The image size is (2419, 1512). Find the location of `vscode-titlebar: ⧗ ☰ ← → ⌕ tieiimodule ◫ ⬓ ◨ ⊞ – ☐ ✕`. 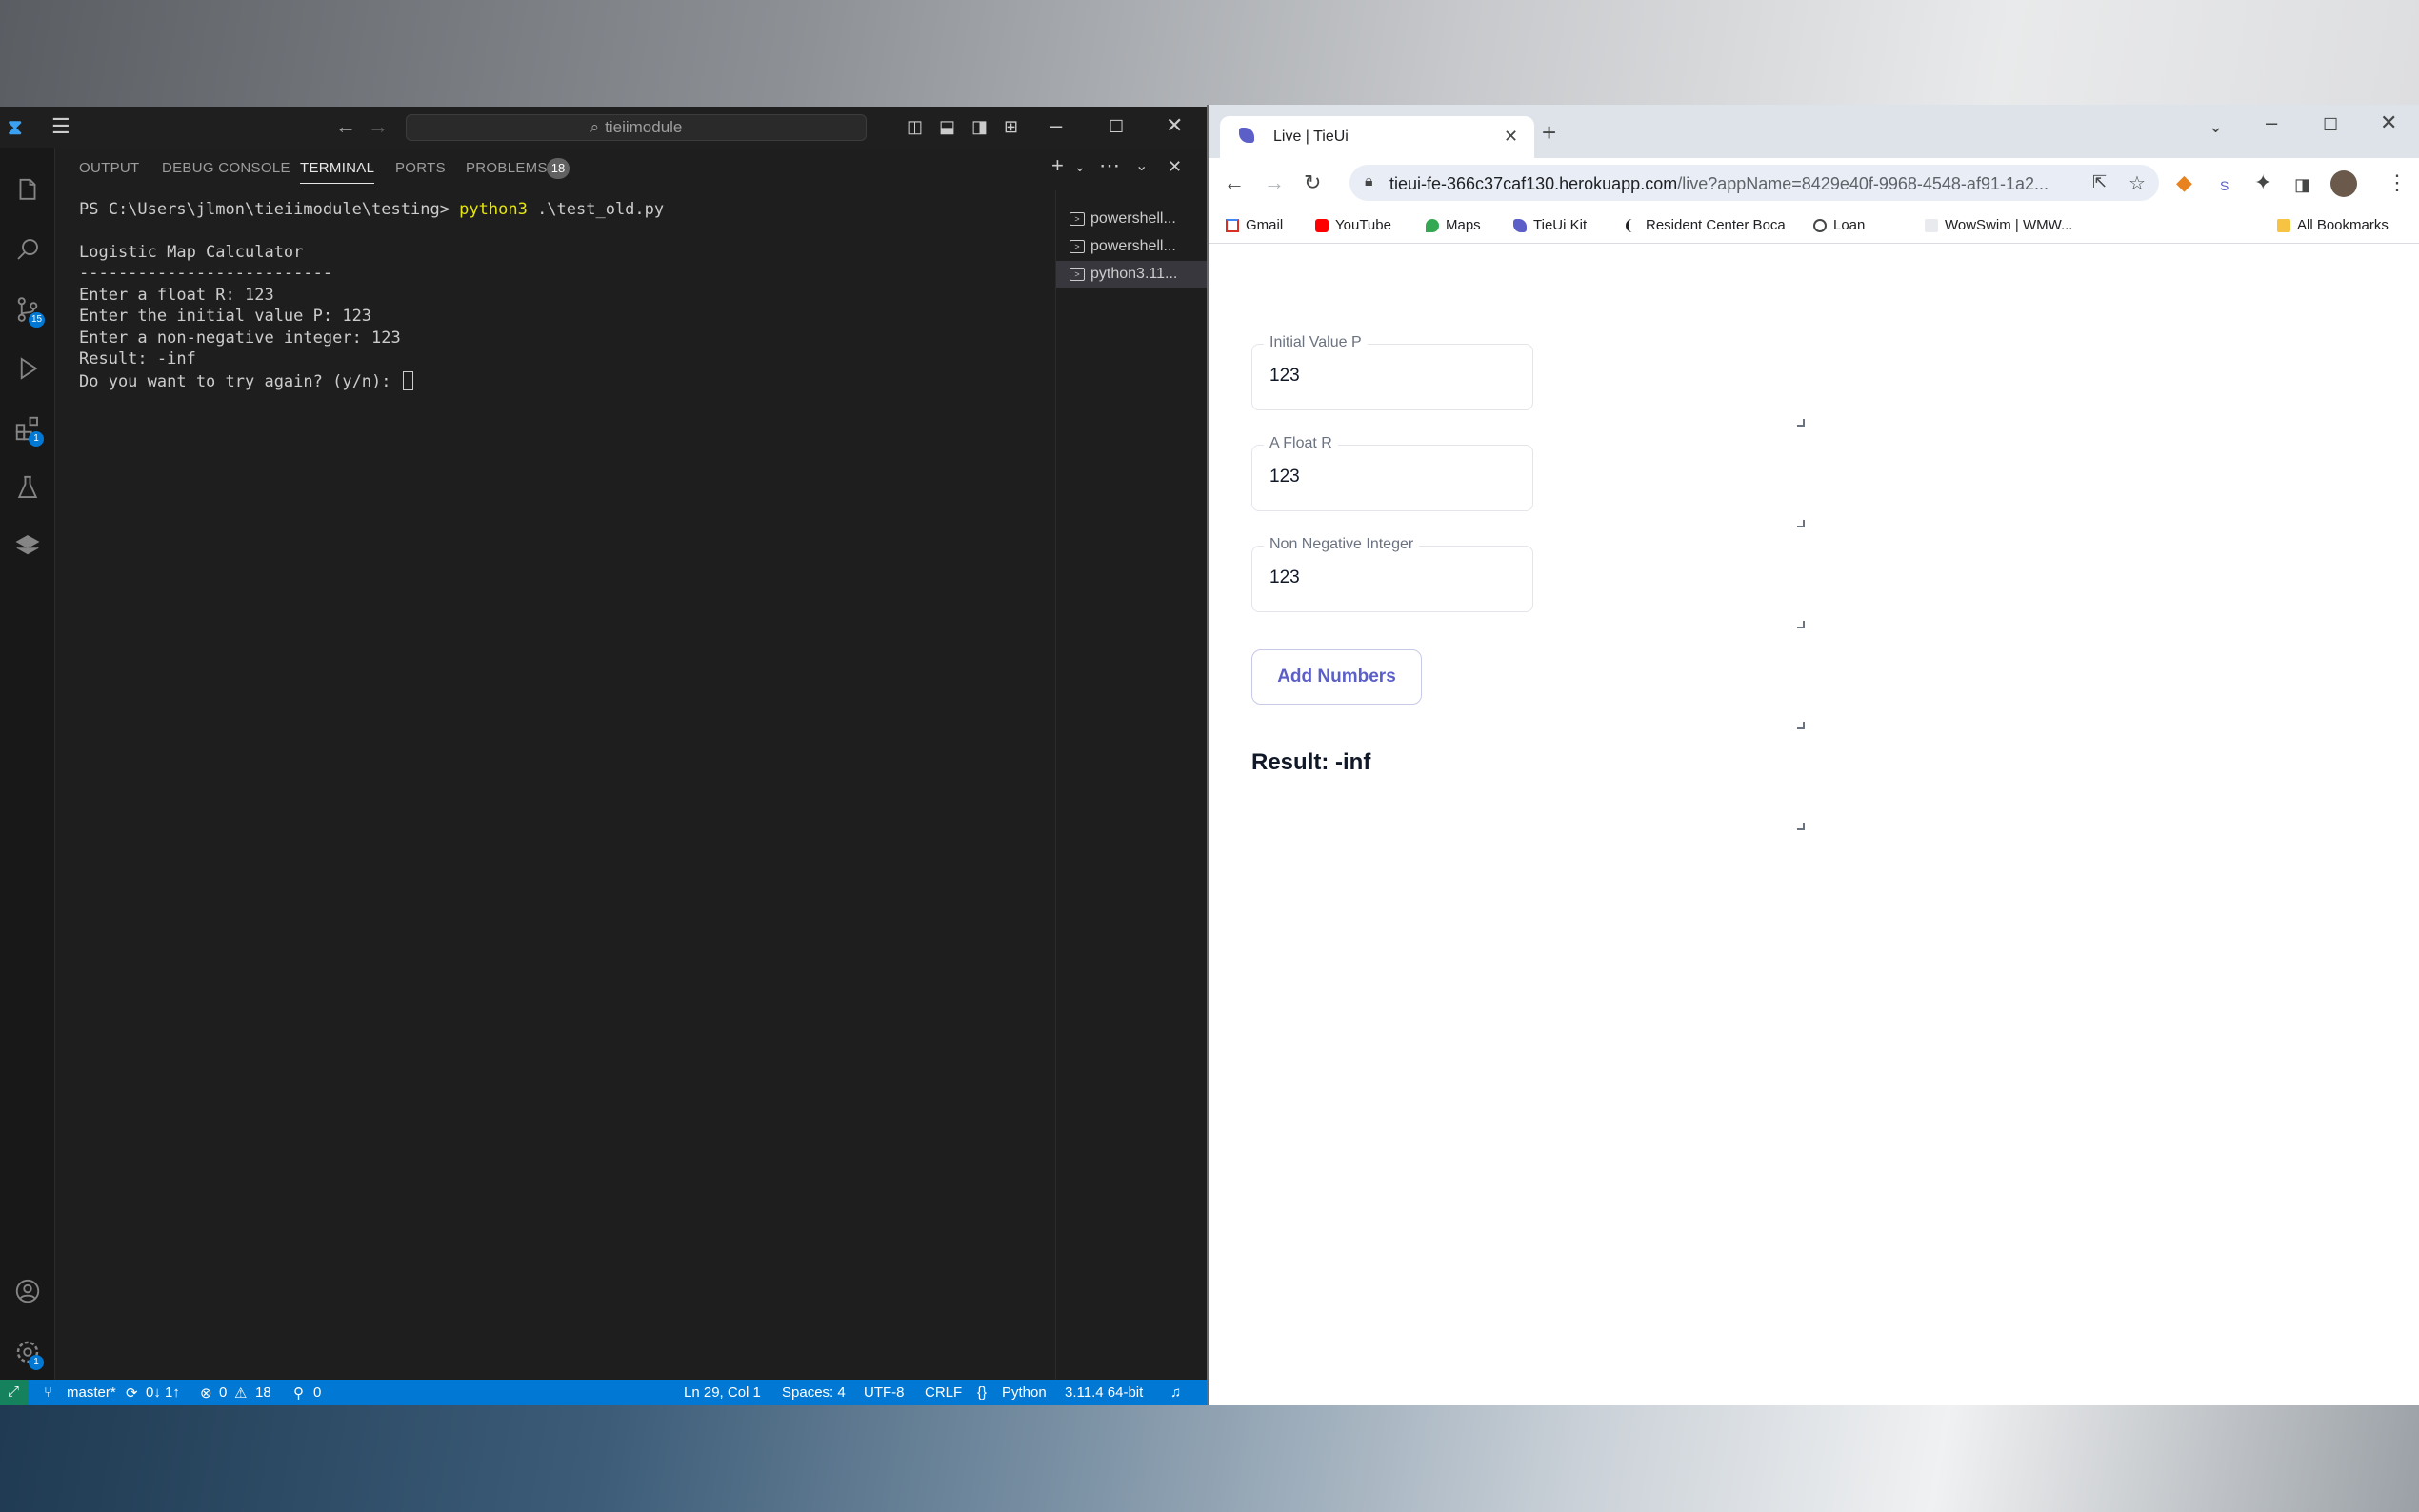

vscode-titlebar: ⧗ ☰ ← → ⌕ tieiimodule ◫ ⬓ ◨ ⊞ – ☐ ✕ is located at coordinates (603, 127).